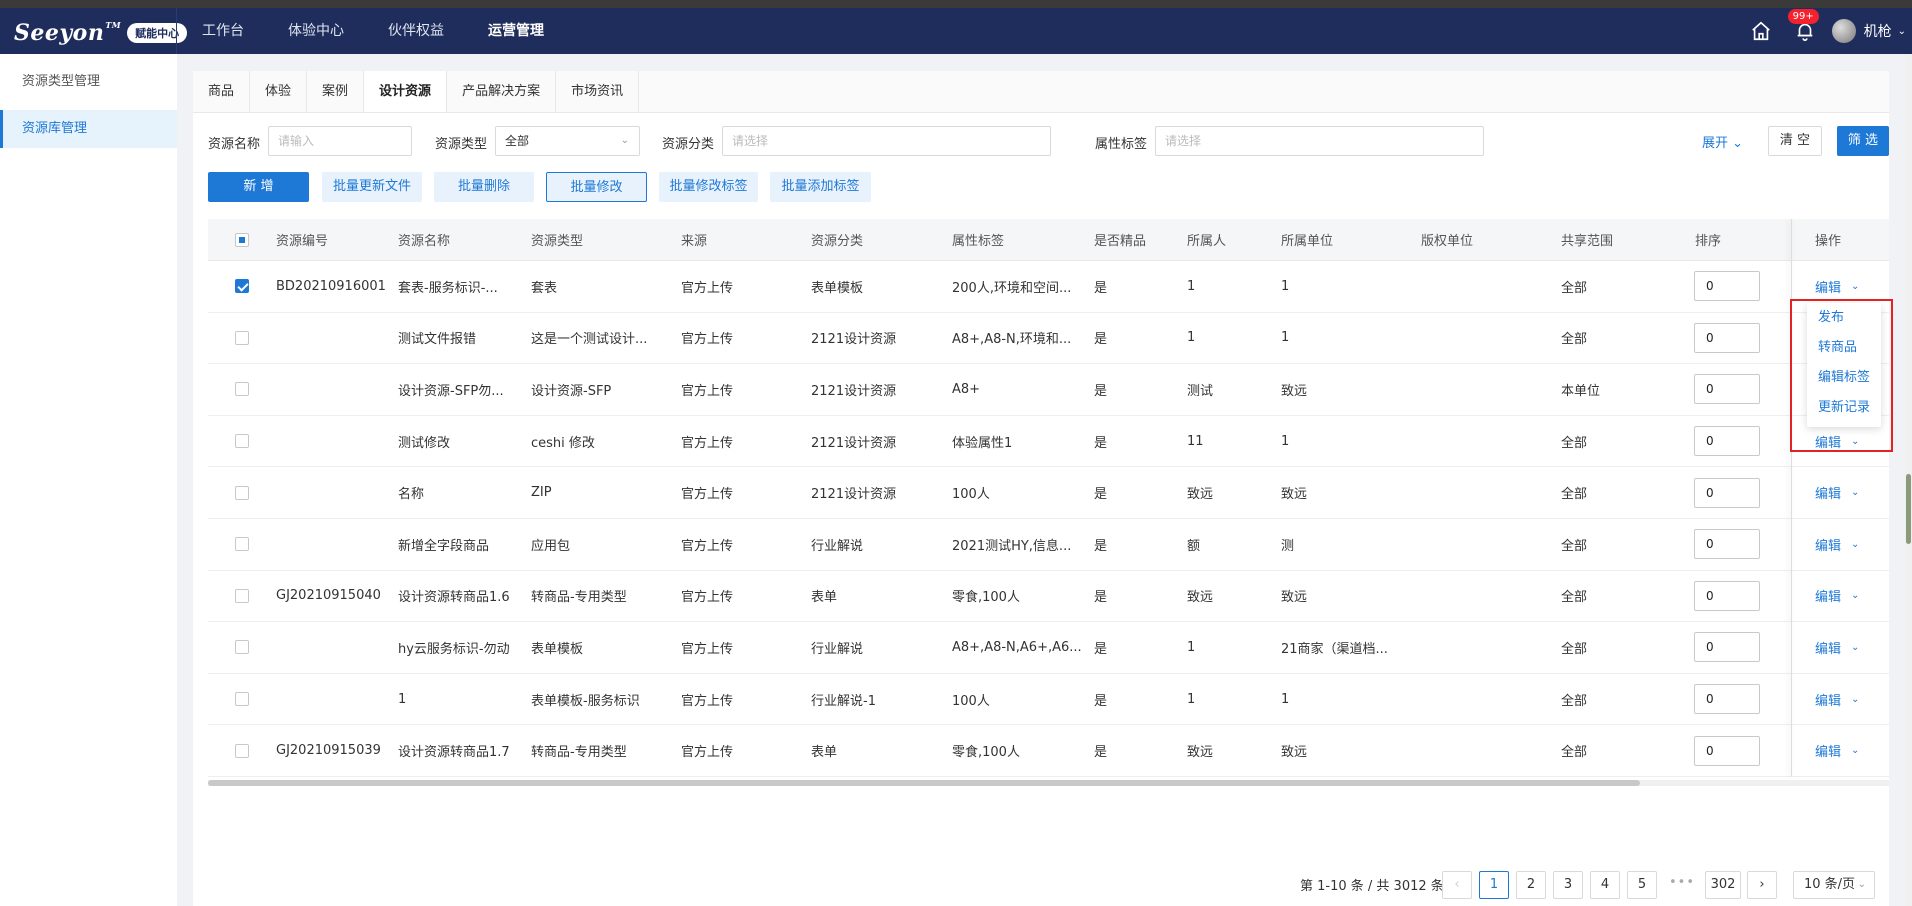  What do you see at coordinates (567, 141) in the screenshot?
I see `resource-type-select: 全部 ⌄` at bounding box center [567, 141].